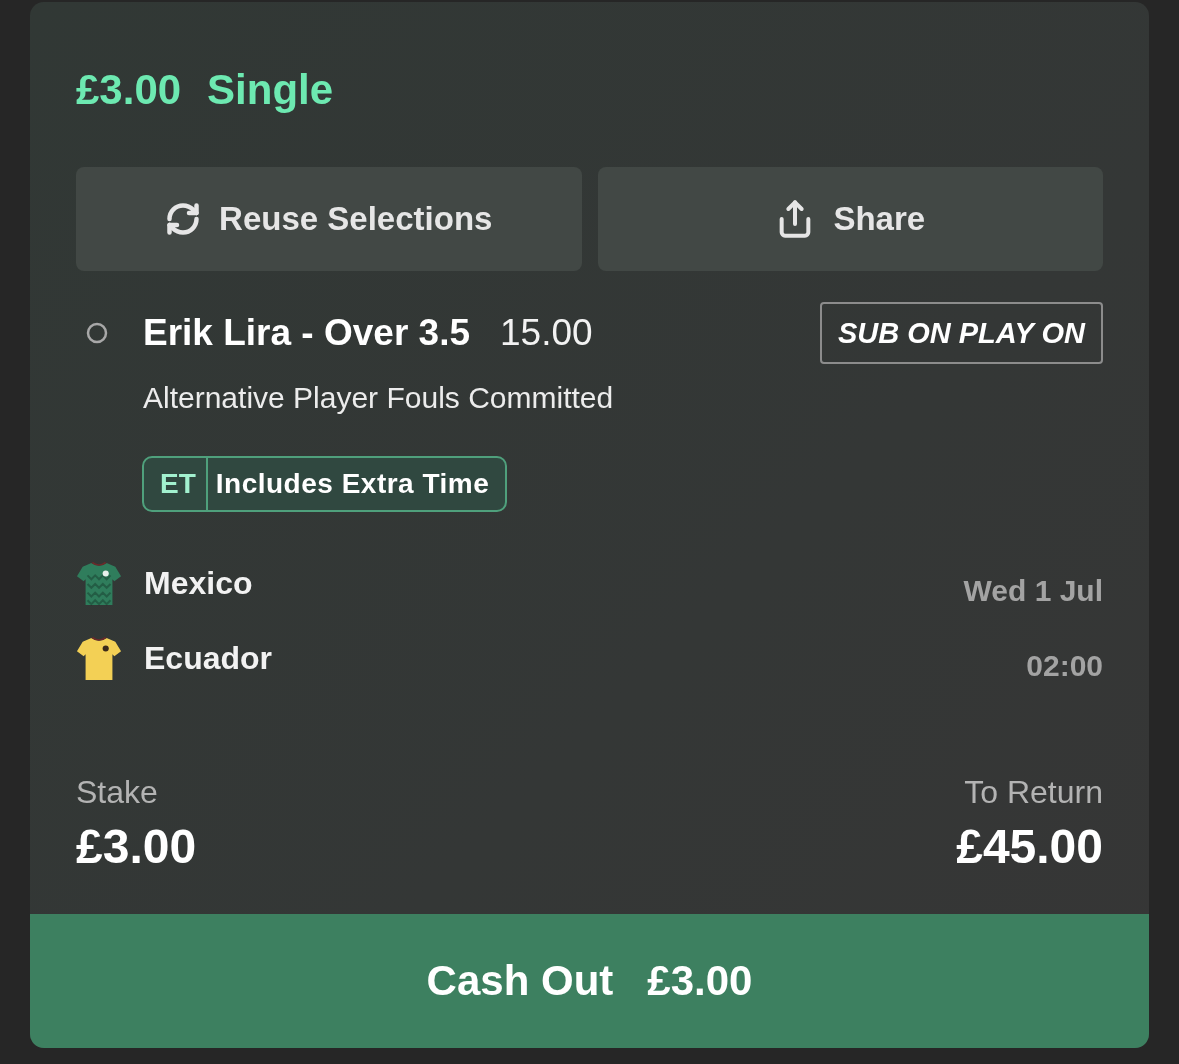  I want to click on team-name: Ecuador, so click(208, 658).